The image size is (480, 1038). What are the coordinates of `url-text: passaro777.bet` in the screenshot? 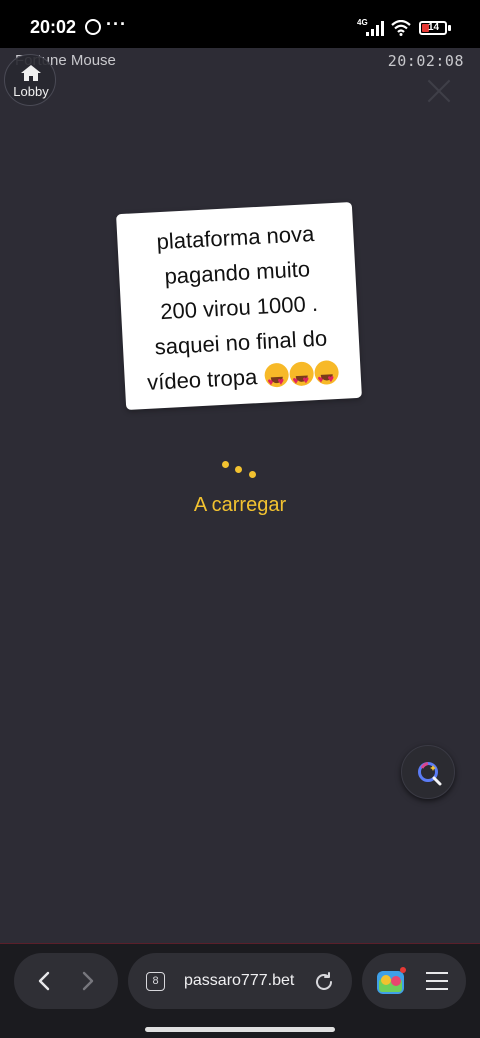 It's located at (239, 981).